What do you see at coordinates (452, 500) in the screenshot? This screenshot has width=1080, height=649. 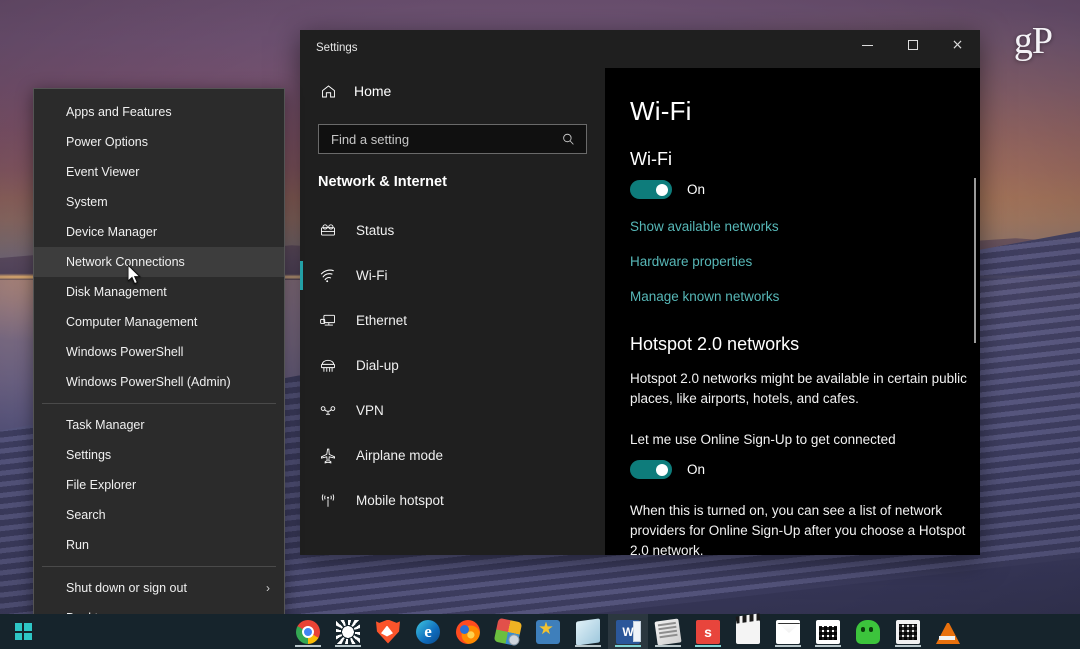 I see `sidebar-item-mobile-hotspot: Mobile hotspot` at bounding box center [452, 500].